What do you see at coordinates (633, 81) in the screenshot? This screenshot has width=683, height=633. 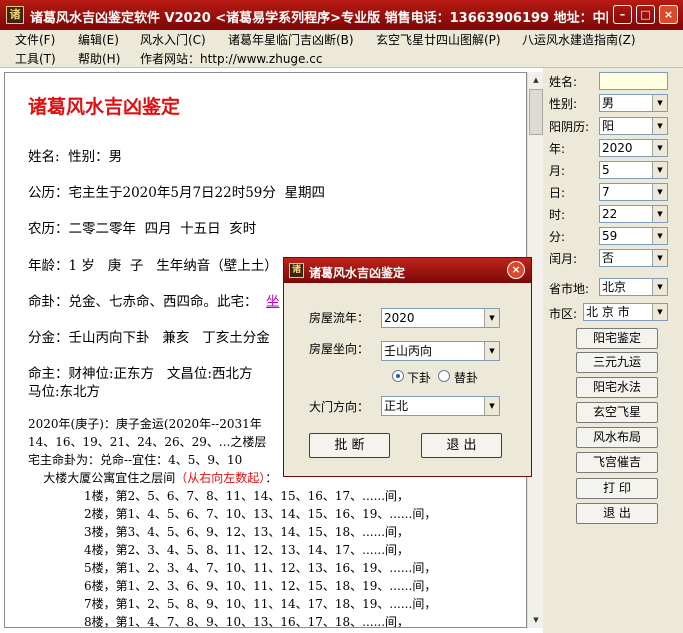 I see `name-input` at bounding box center [633, 81].